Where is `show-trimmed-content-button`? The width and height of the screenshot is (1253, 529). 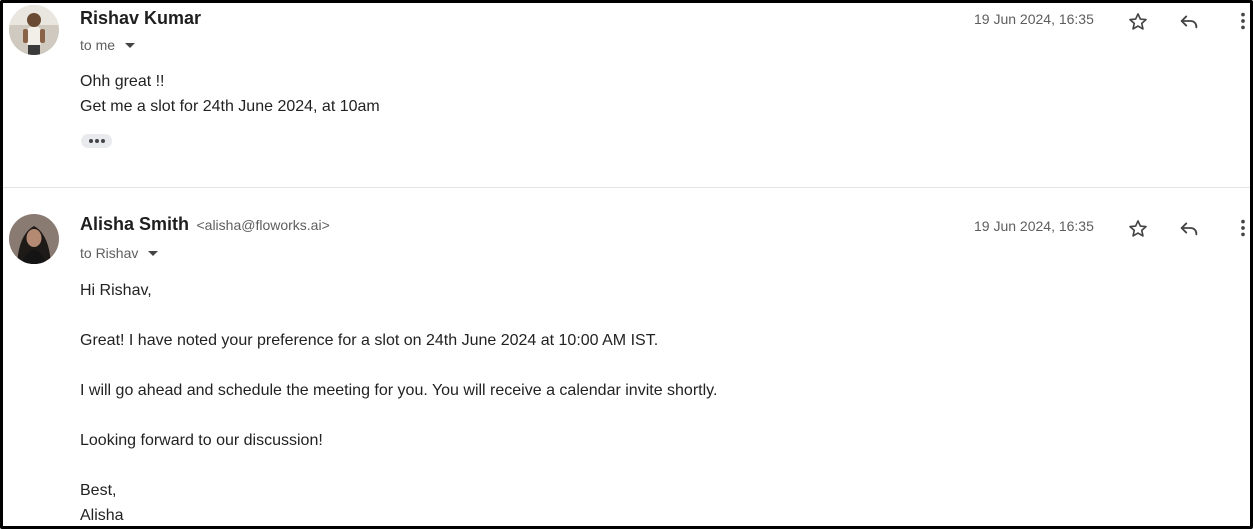 show-trimmed-content-button is located at coordinates (96, 141).